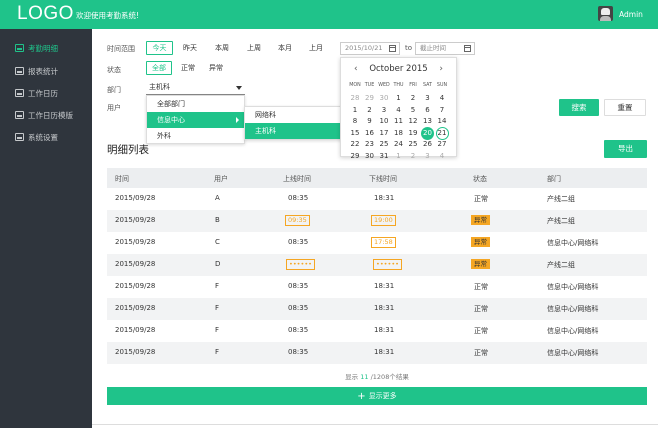  I want to click on monitor-icon, so click(19, 48).